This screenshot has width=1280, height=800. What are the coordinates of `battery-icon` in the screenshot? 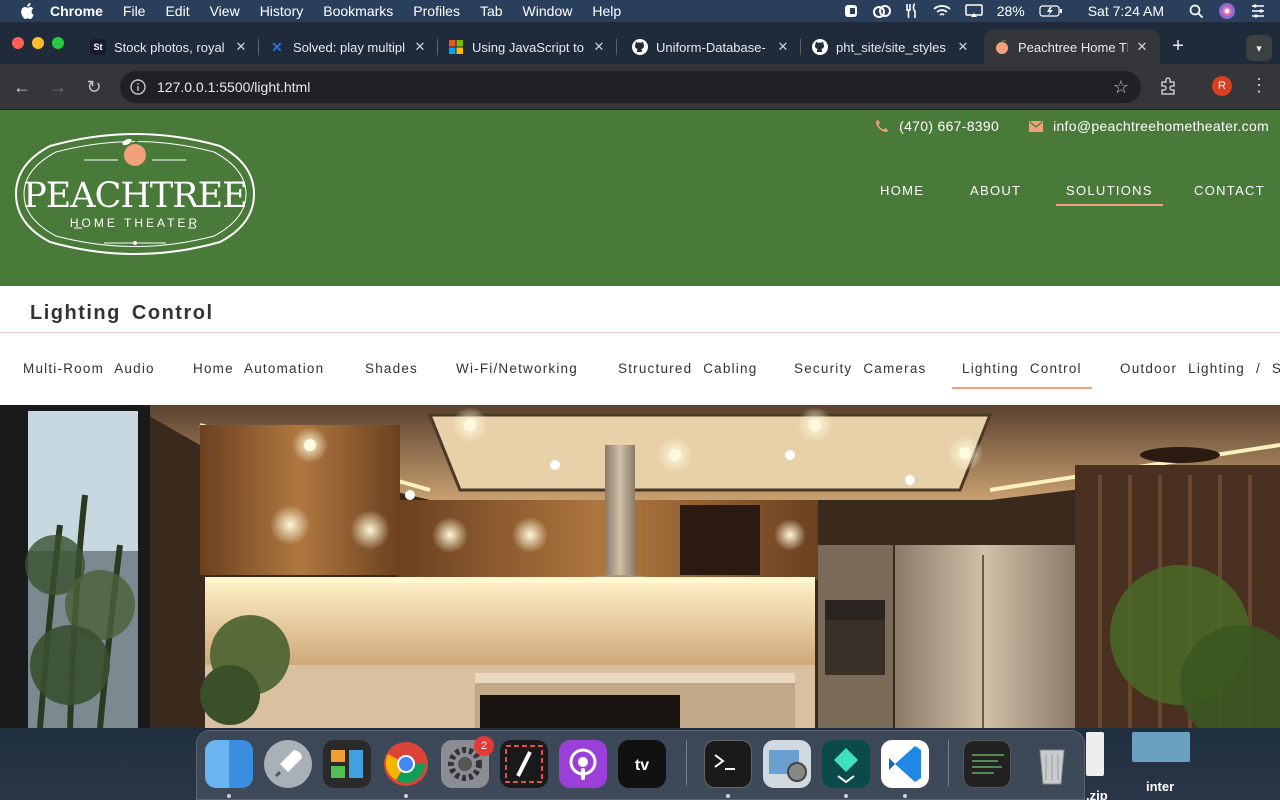 It's located at (1051, 11).